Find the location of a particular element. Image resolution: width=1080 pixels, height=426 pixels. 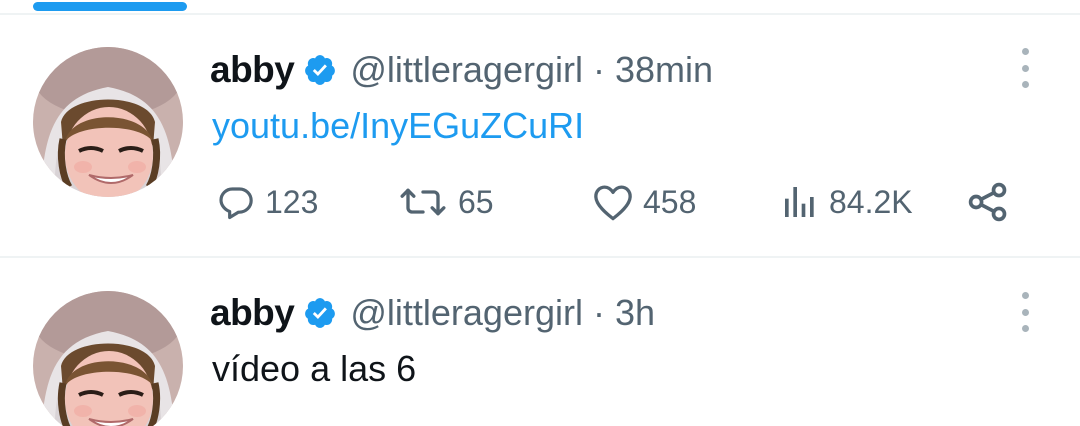

tweet-header: abby @littleragergirl · 38min is located at coordinates (461, 70).